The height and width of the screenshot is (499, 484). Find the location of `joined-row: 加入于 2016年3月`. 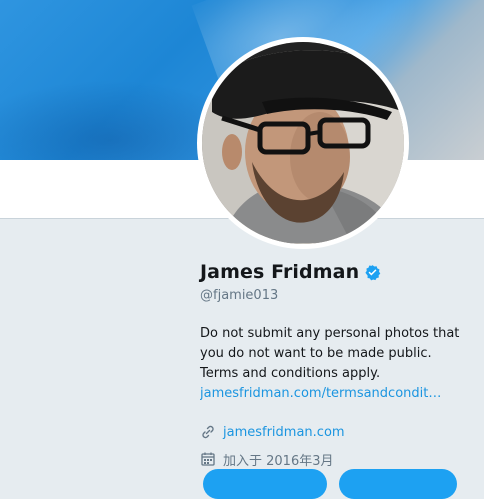

joined-row: 加入于 2016年3月 is located at coordinates (342, 459).